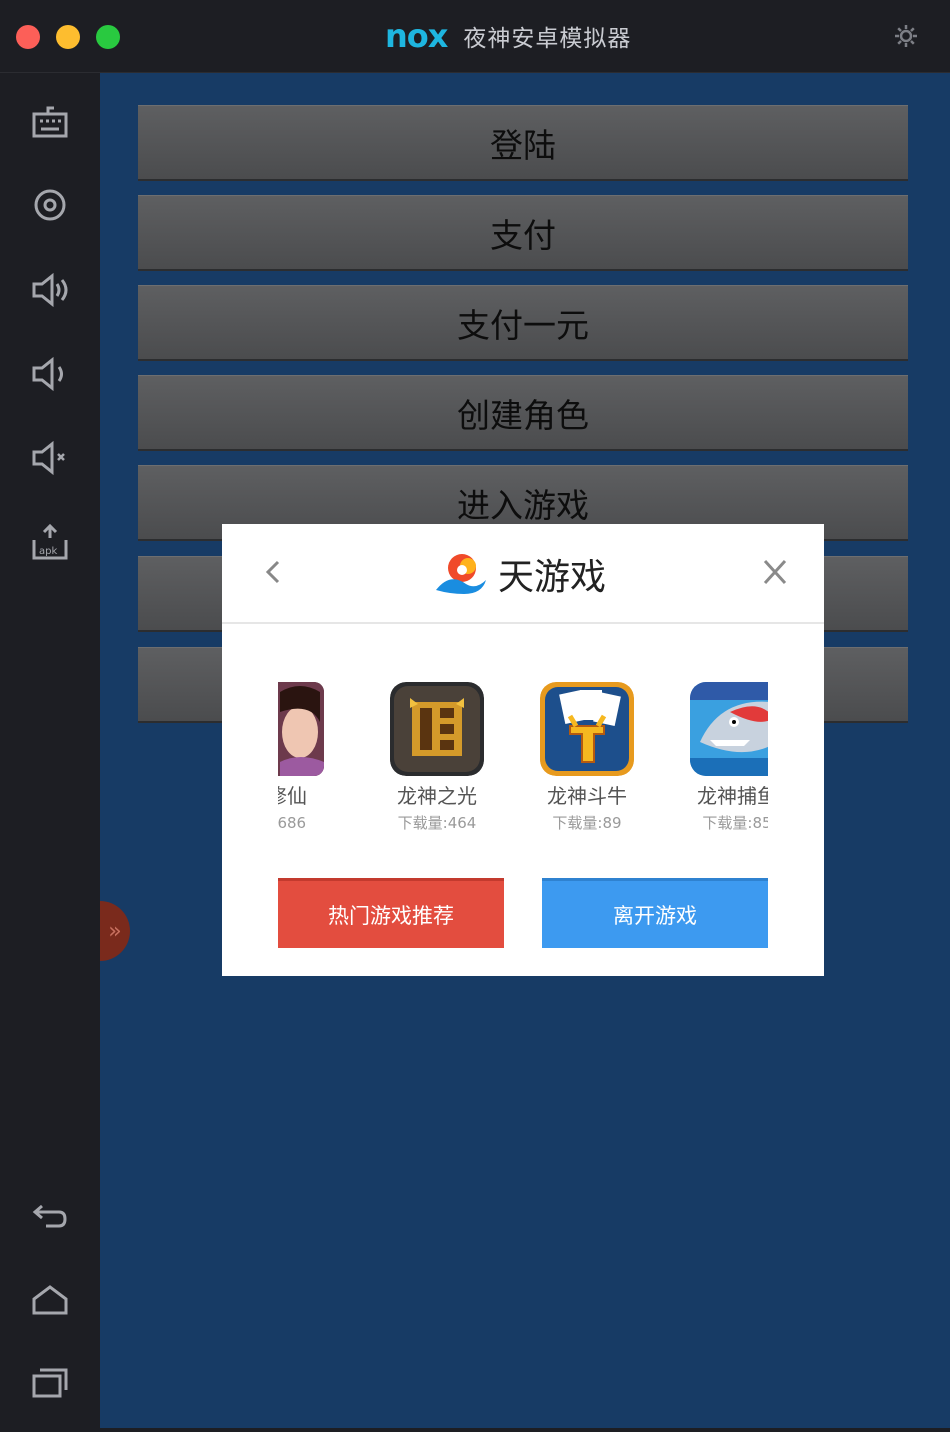 This screenshot has width=950, height=1432. Describe the element at coordinates (437, 823) in the screenshot. I see `game-download-count: 下载量:464` at that location.